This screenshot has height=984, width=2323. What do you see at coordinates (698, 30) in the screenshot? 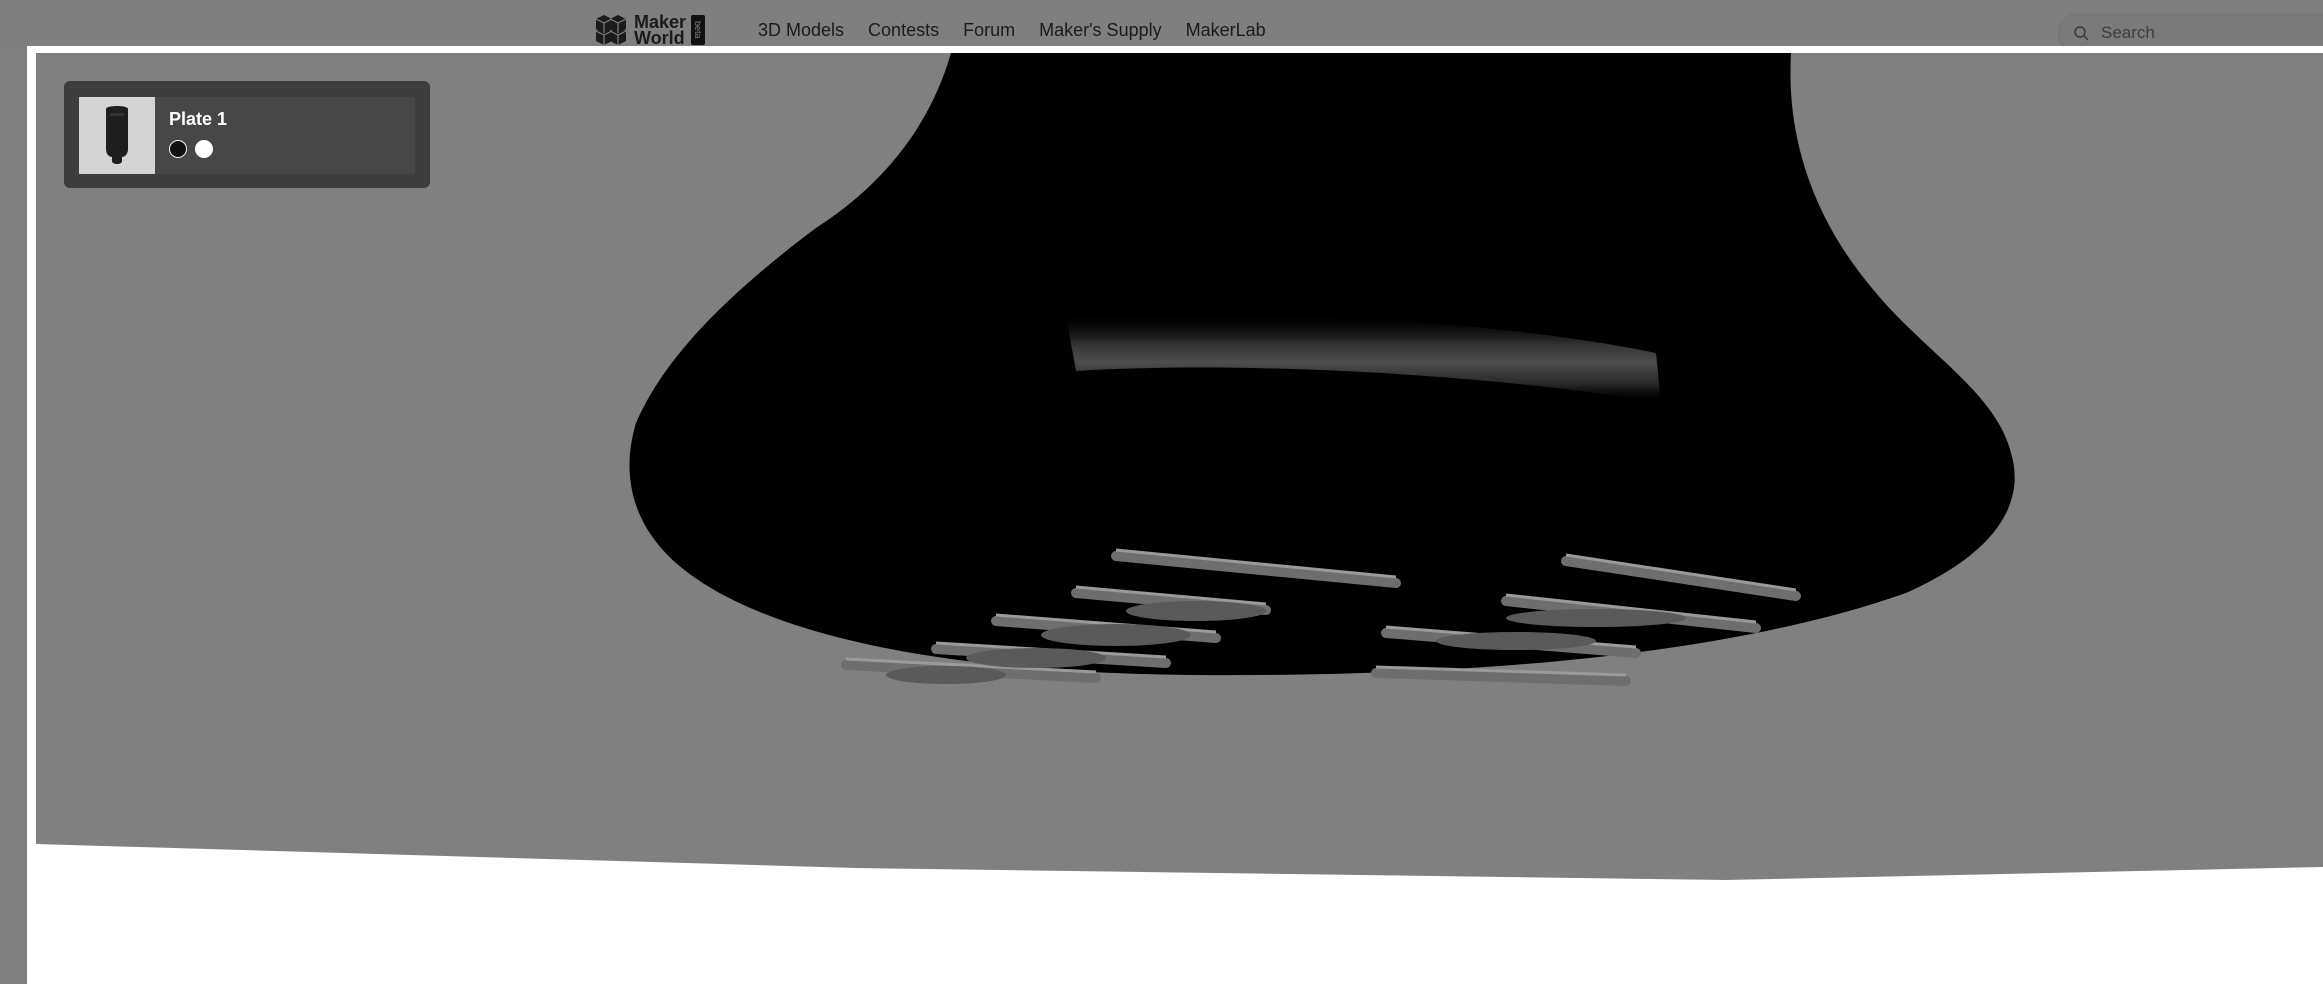
I see `logo-beta-badge: beta` at bounding box center [698, 30].